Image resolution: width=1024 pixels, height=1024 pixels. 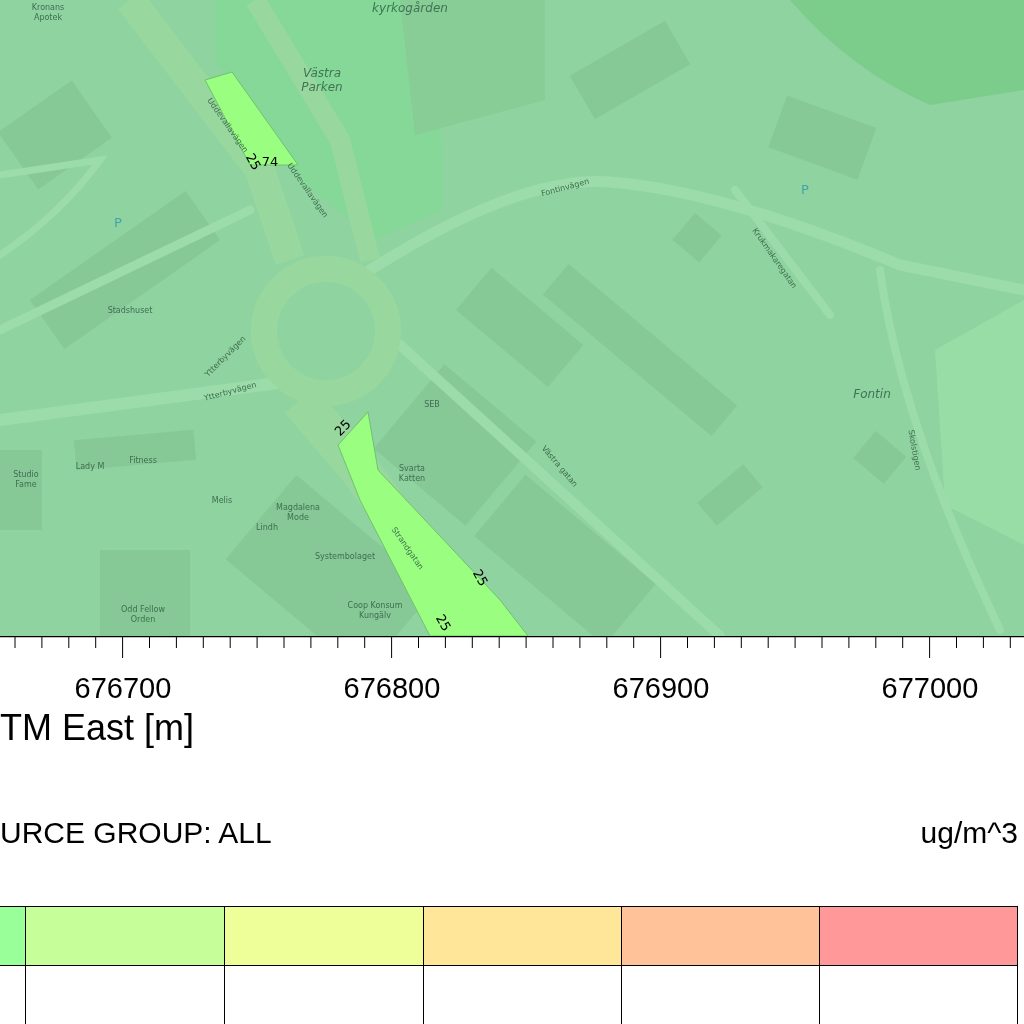 I want to click on place-label: Coop Konsum Kungälv, so click(x=375, y=610).